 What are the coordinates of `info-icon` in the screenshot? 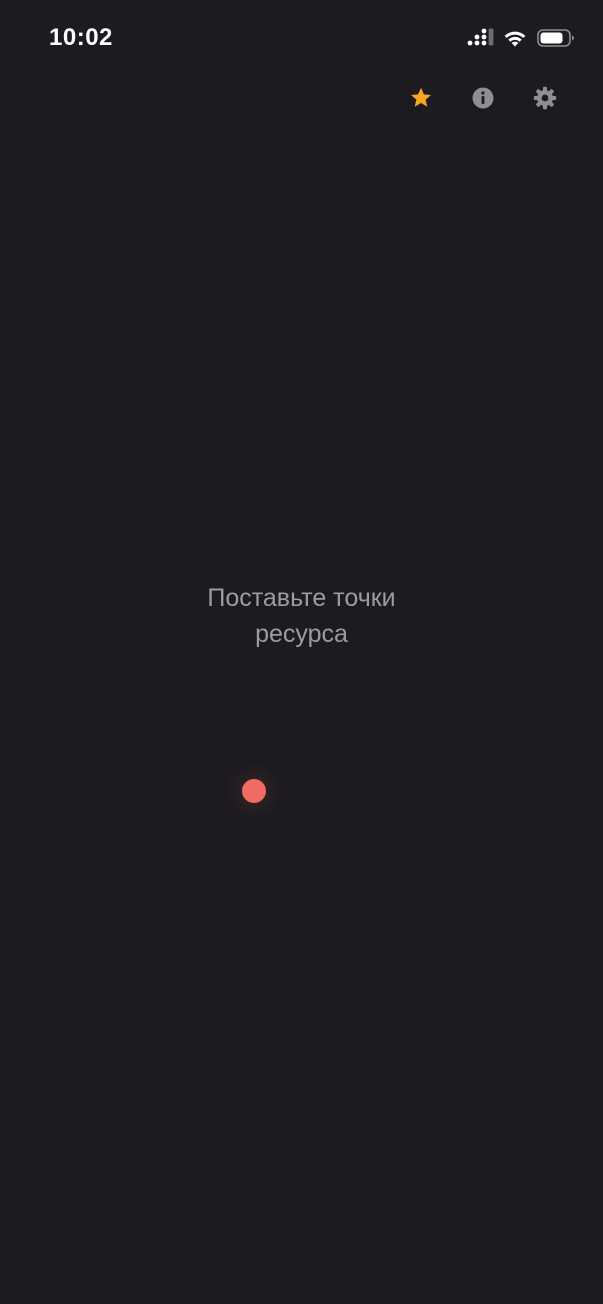 It's located at (483, 98).